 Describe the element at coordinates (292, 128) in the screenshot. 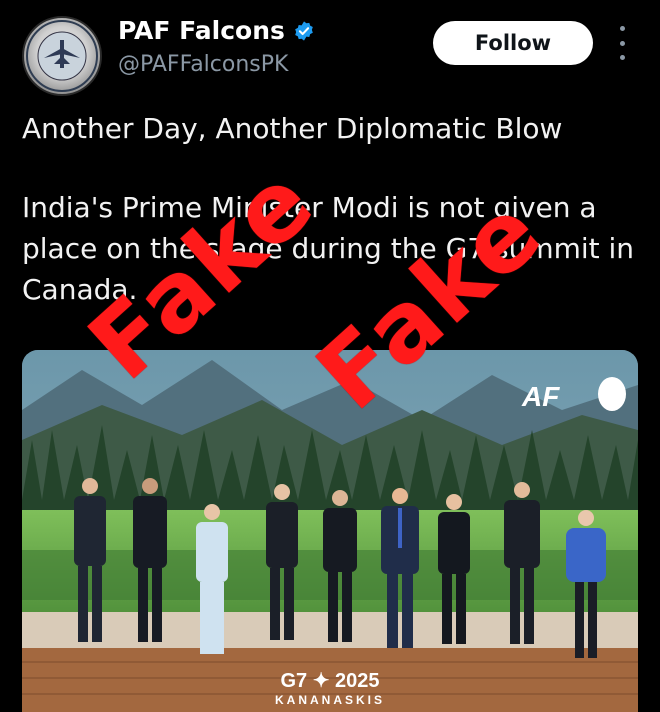

I see `post-headline: Another Day, Another Diplomatic Blow` at that location.